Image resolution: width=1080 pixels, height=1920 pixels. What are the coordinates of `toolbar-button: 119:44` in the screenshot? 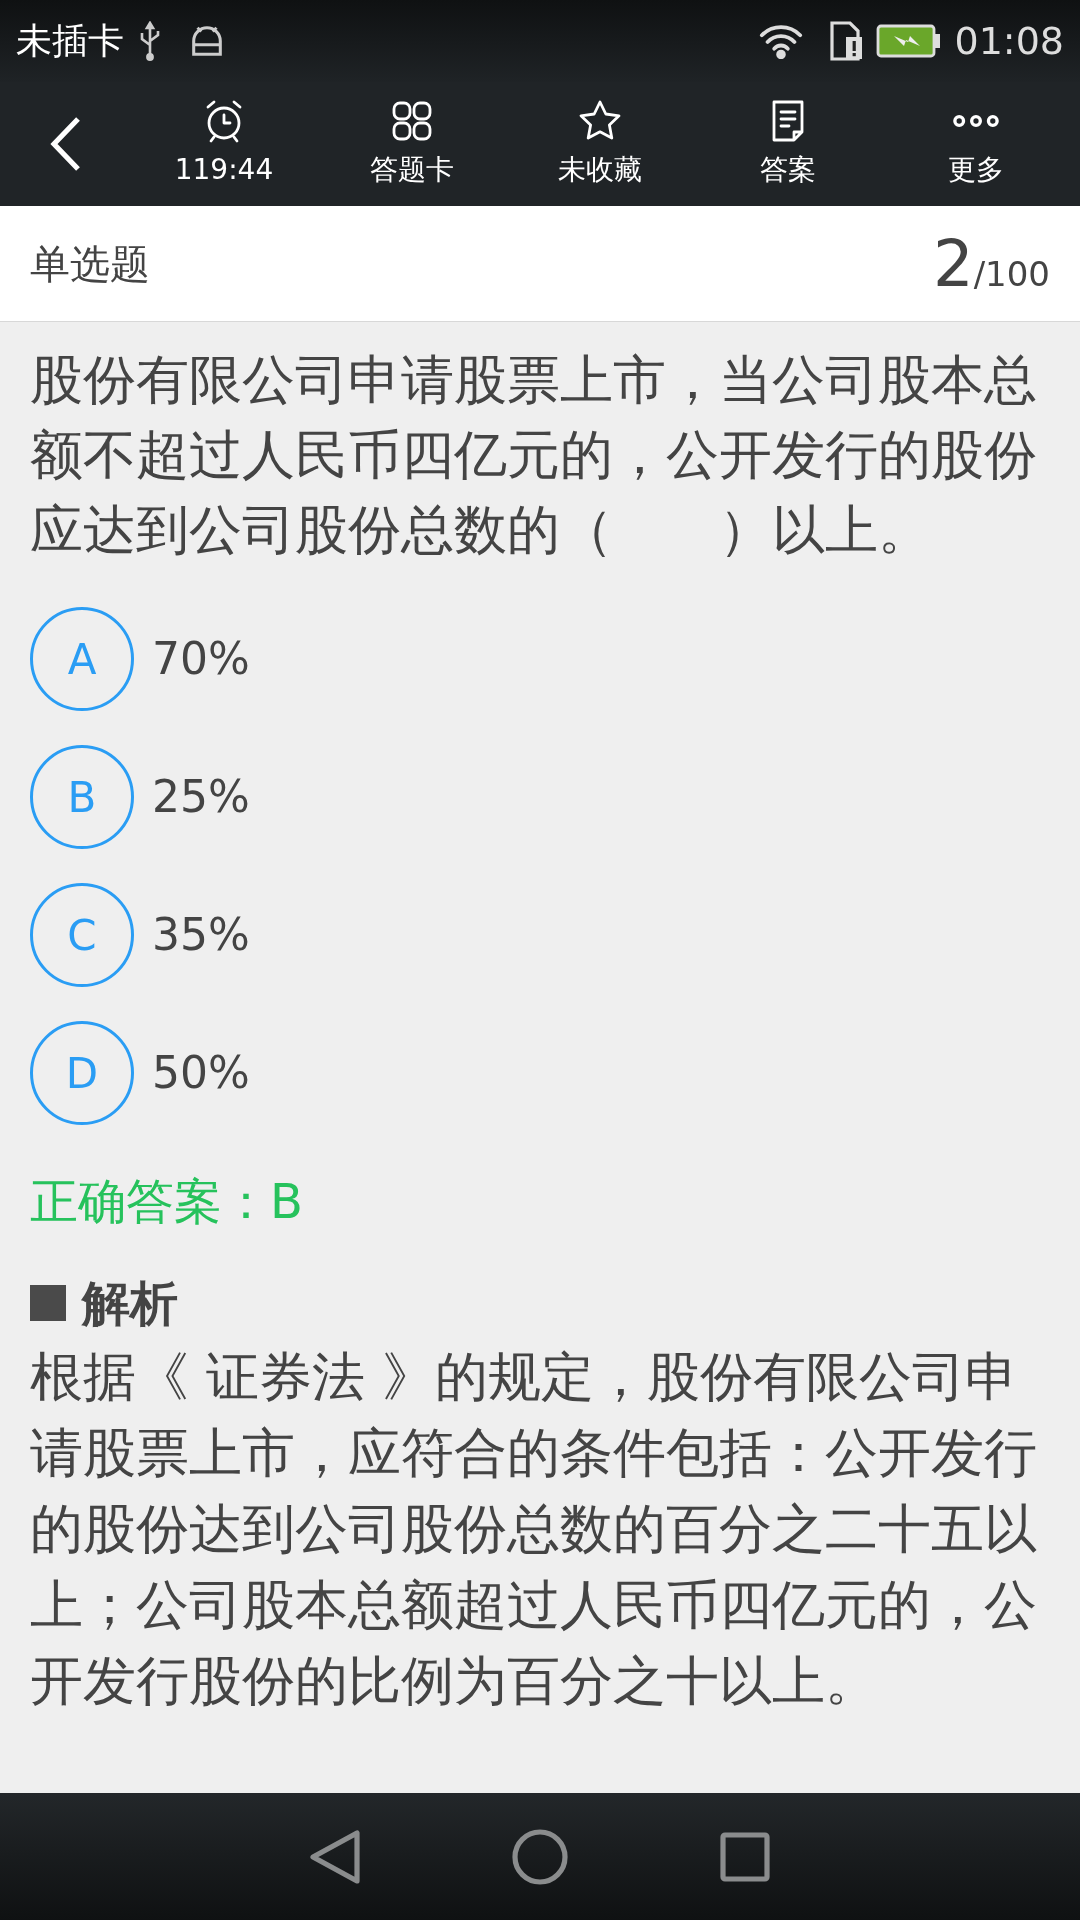 It's located at (224, 144).